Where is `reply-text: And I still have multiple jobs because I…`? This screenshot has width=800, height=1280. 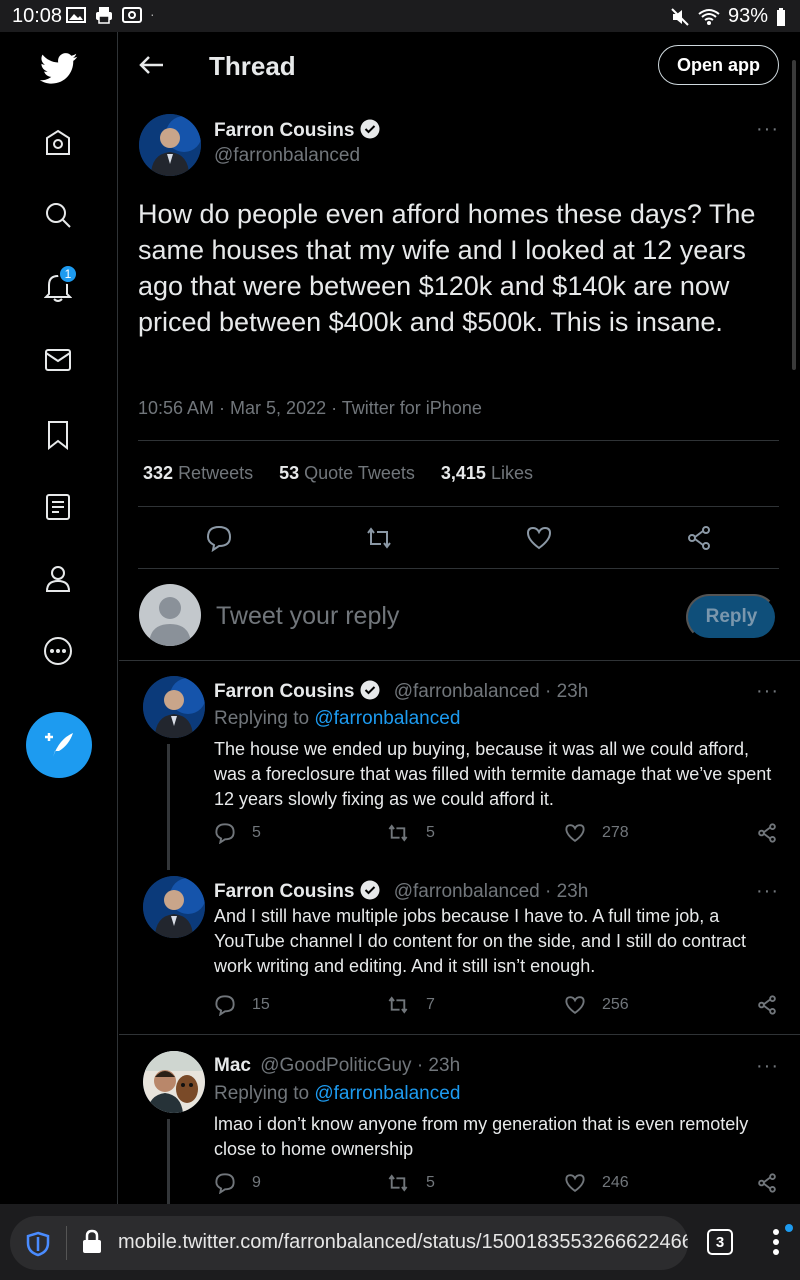
reply-text: And I still have multiple jobs because I… is located at coordinates (480, 941).